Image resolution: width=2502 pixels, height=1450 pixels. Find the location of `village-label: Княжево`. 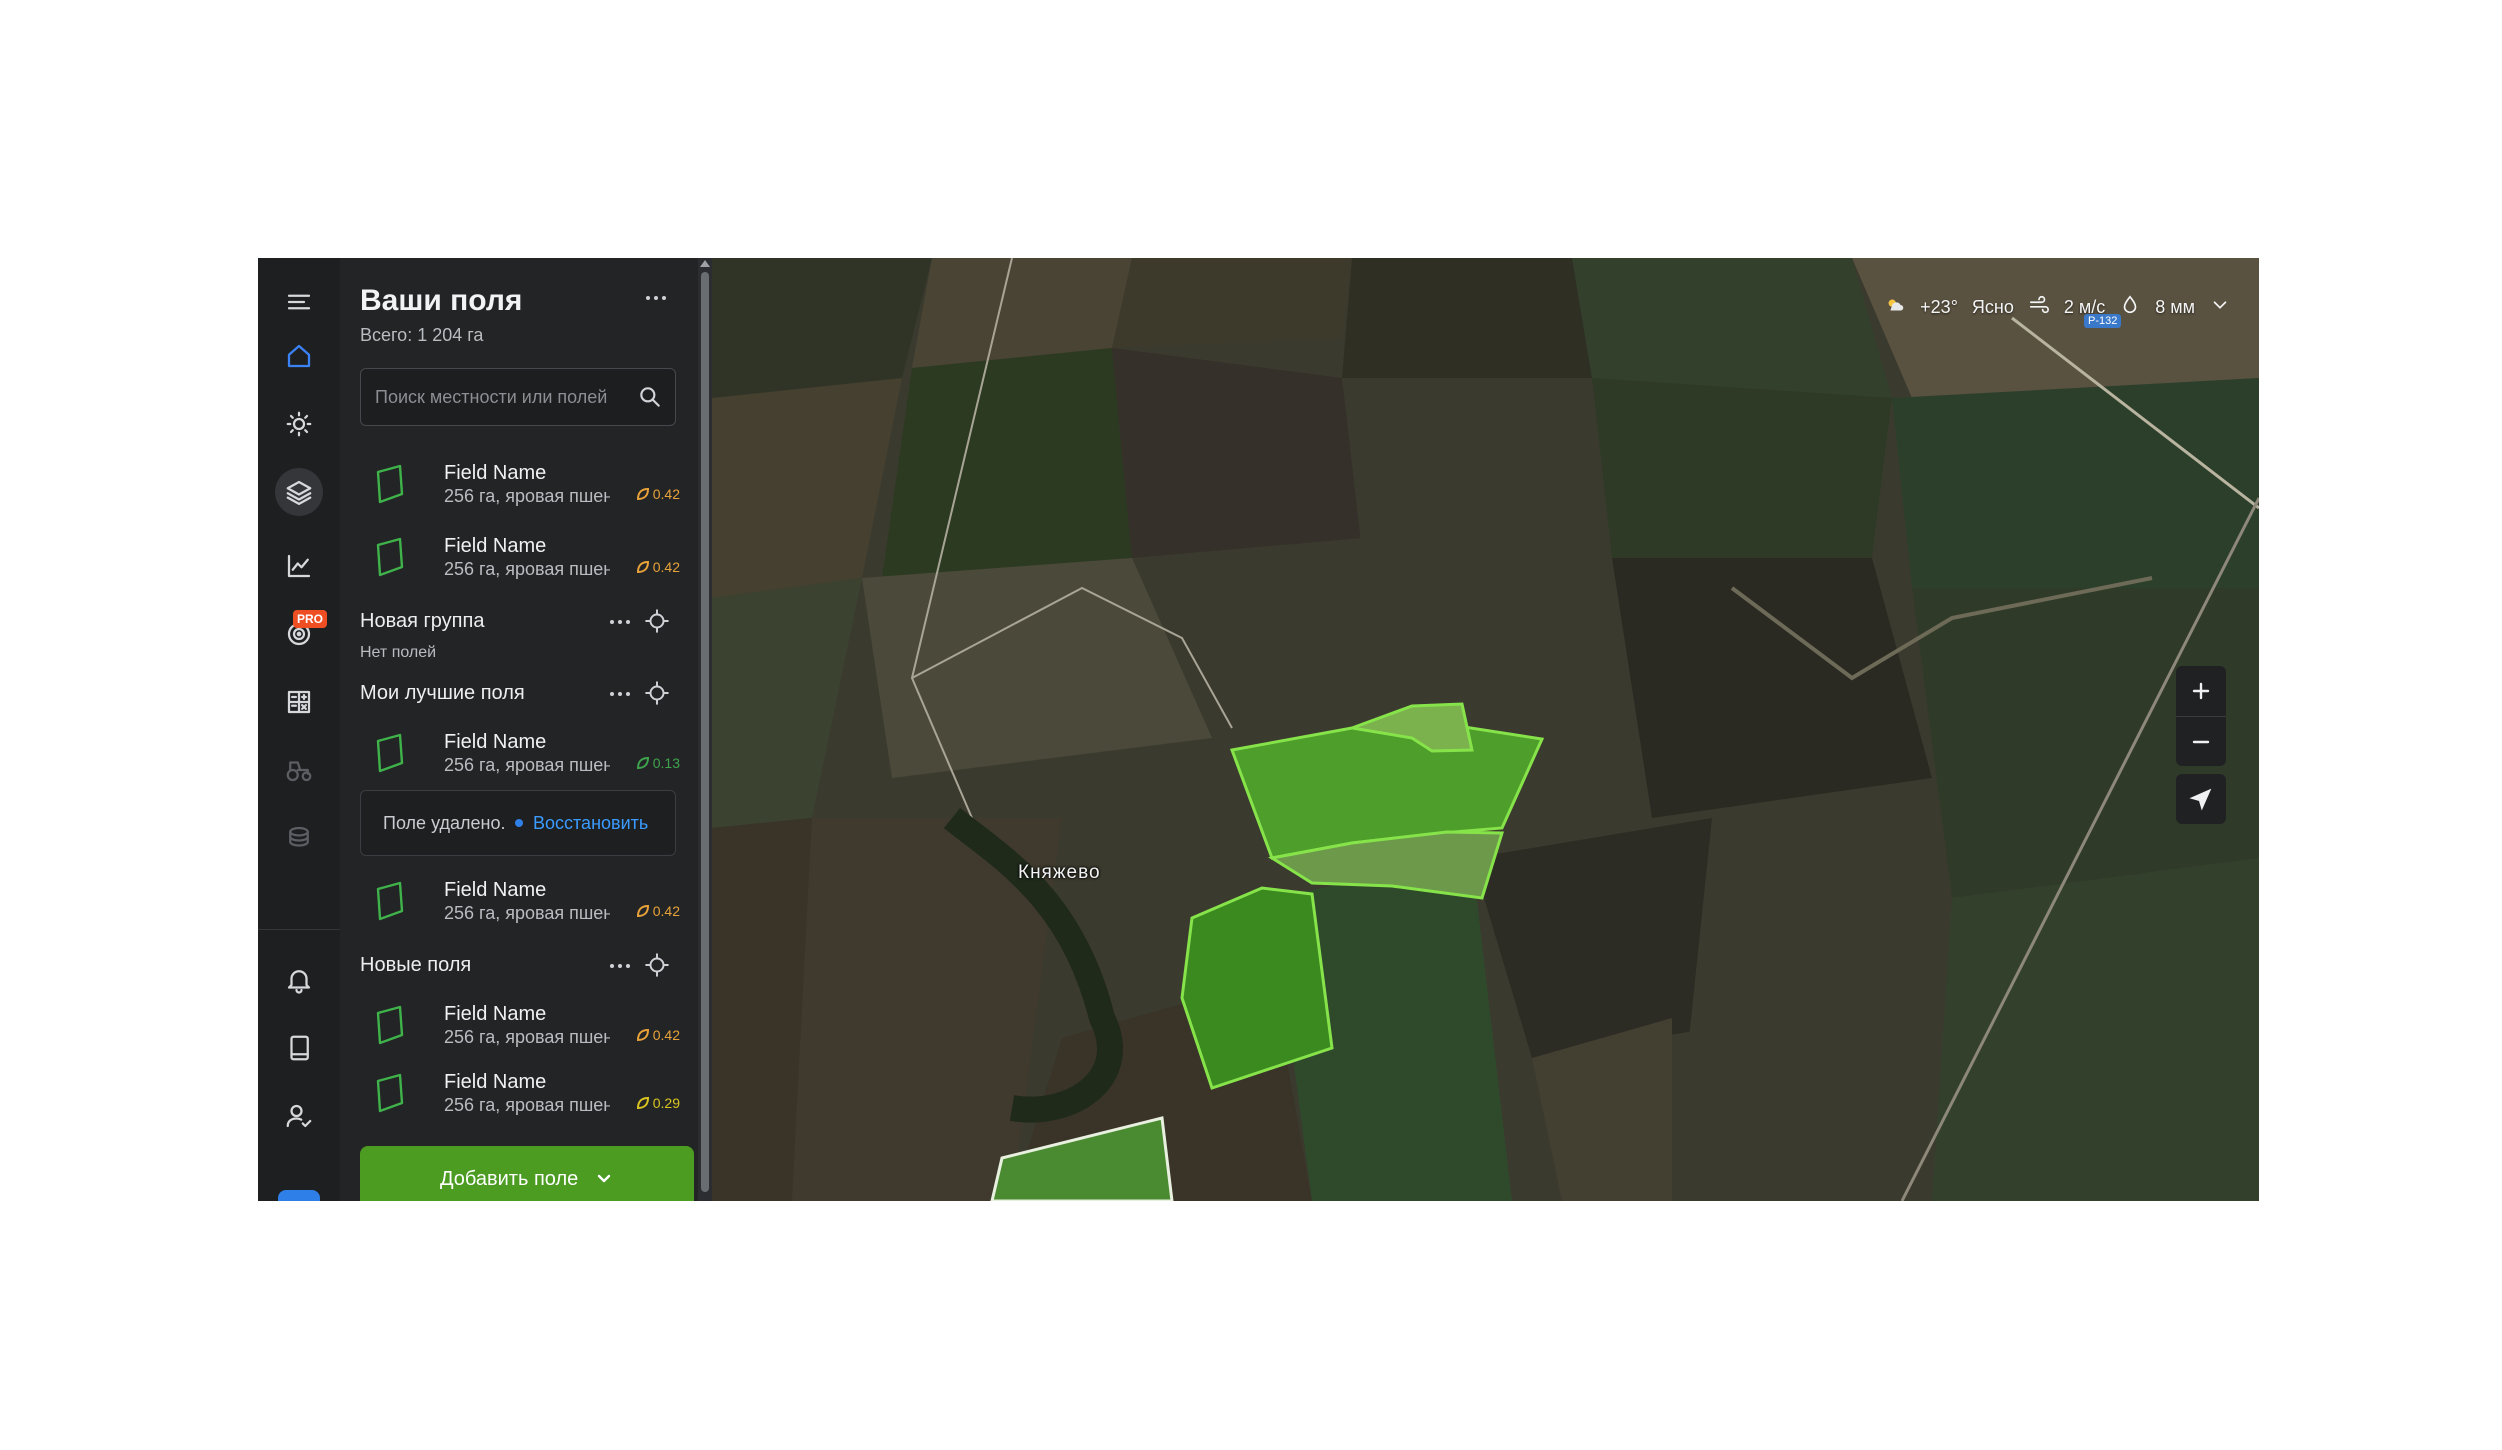

village-label: Княжево is located at coordinates (1059, 872).